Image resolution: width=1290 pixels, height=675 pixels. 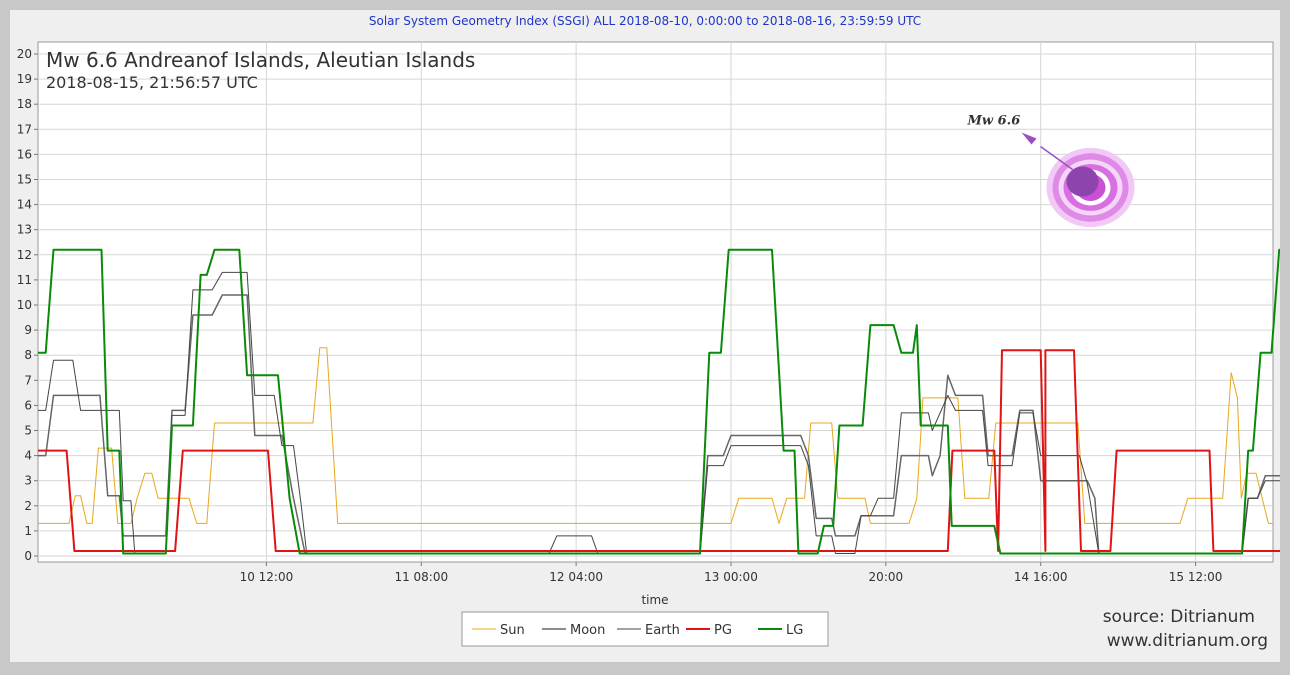 I want to click on source-url: www.ditrianum.org, so click(x=1187, y=641).